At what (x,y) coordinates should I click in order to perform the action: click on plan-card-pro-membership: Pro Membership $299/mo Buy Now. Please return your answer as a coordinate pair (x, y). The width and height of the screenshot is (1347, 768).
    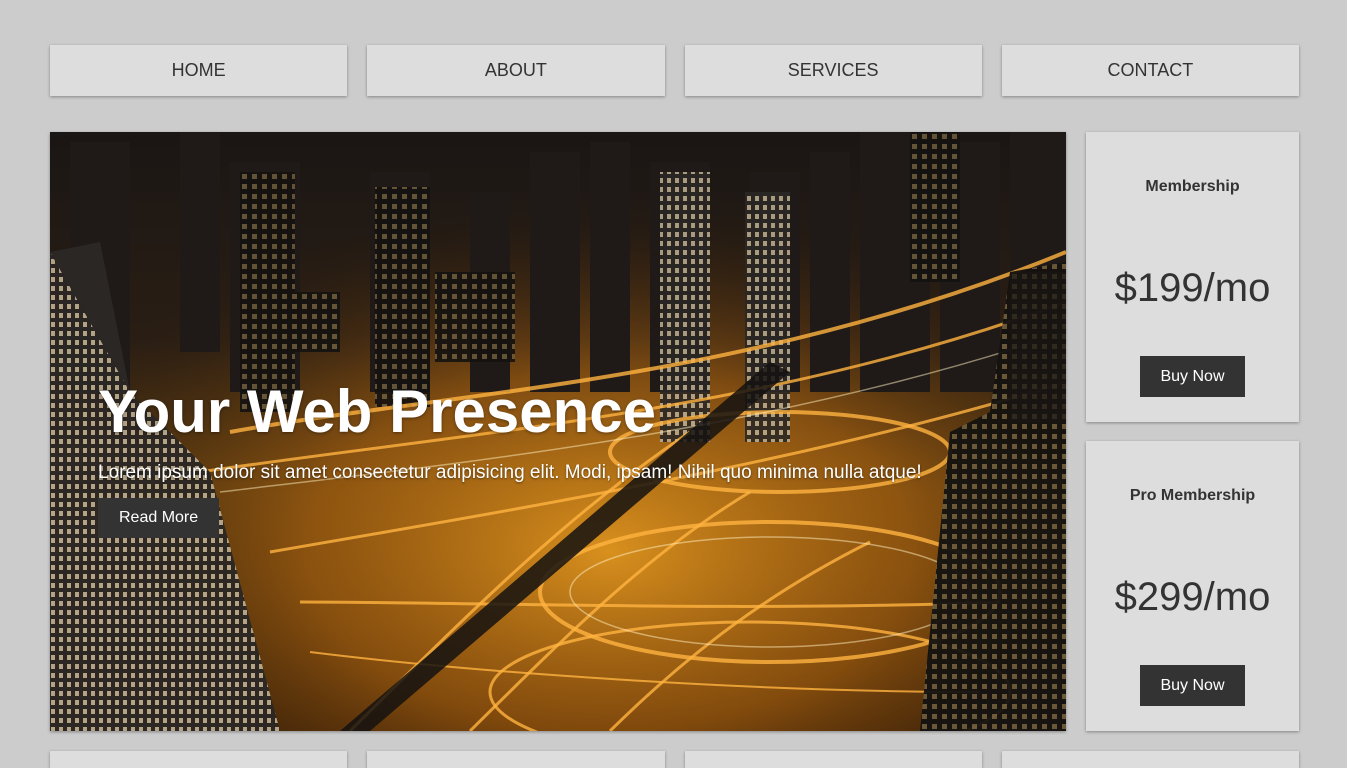
    Looking at the image, I should click on (1192, 586).